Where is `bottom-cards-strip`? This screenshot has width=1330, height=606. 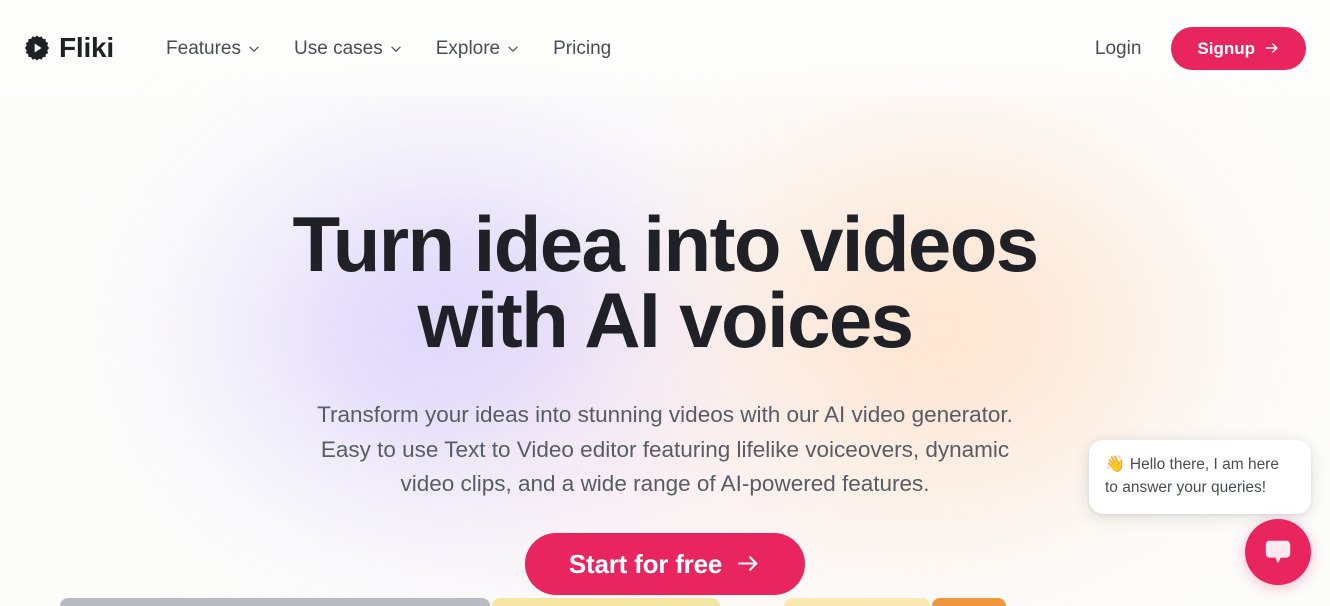
bottom-cards-strip is located at coordinates (665, 602).